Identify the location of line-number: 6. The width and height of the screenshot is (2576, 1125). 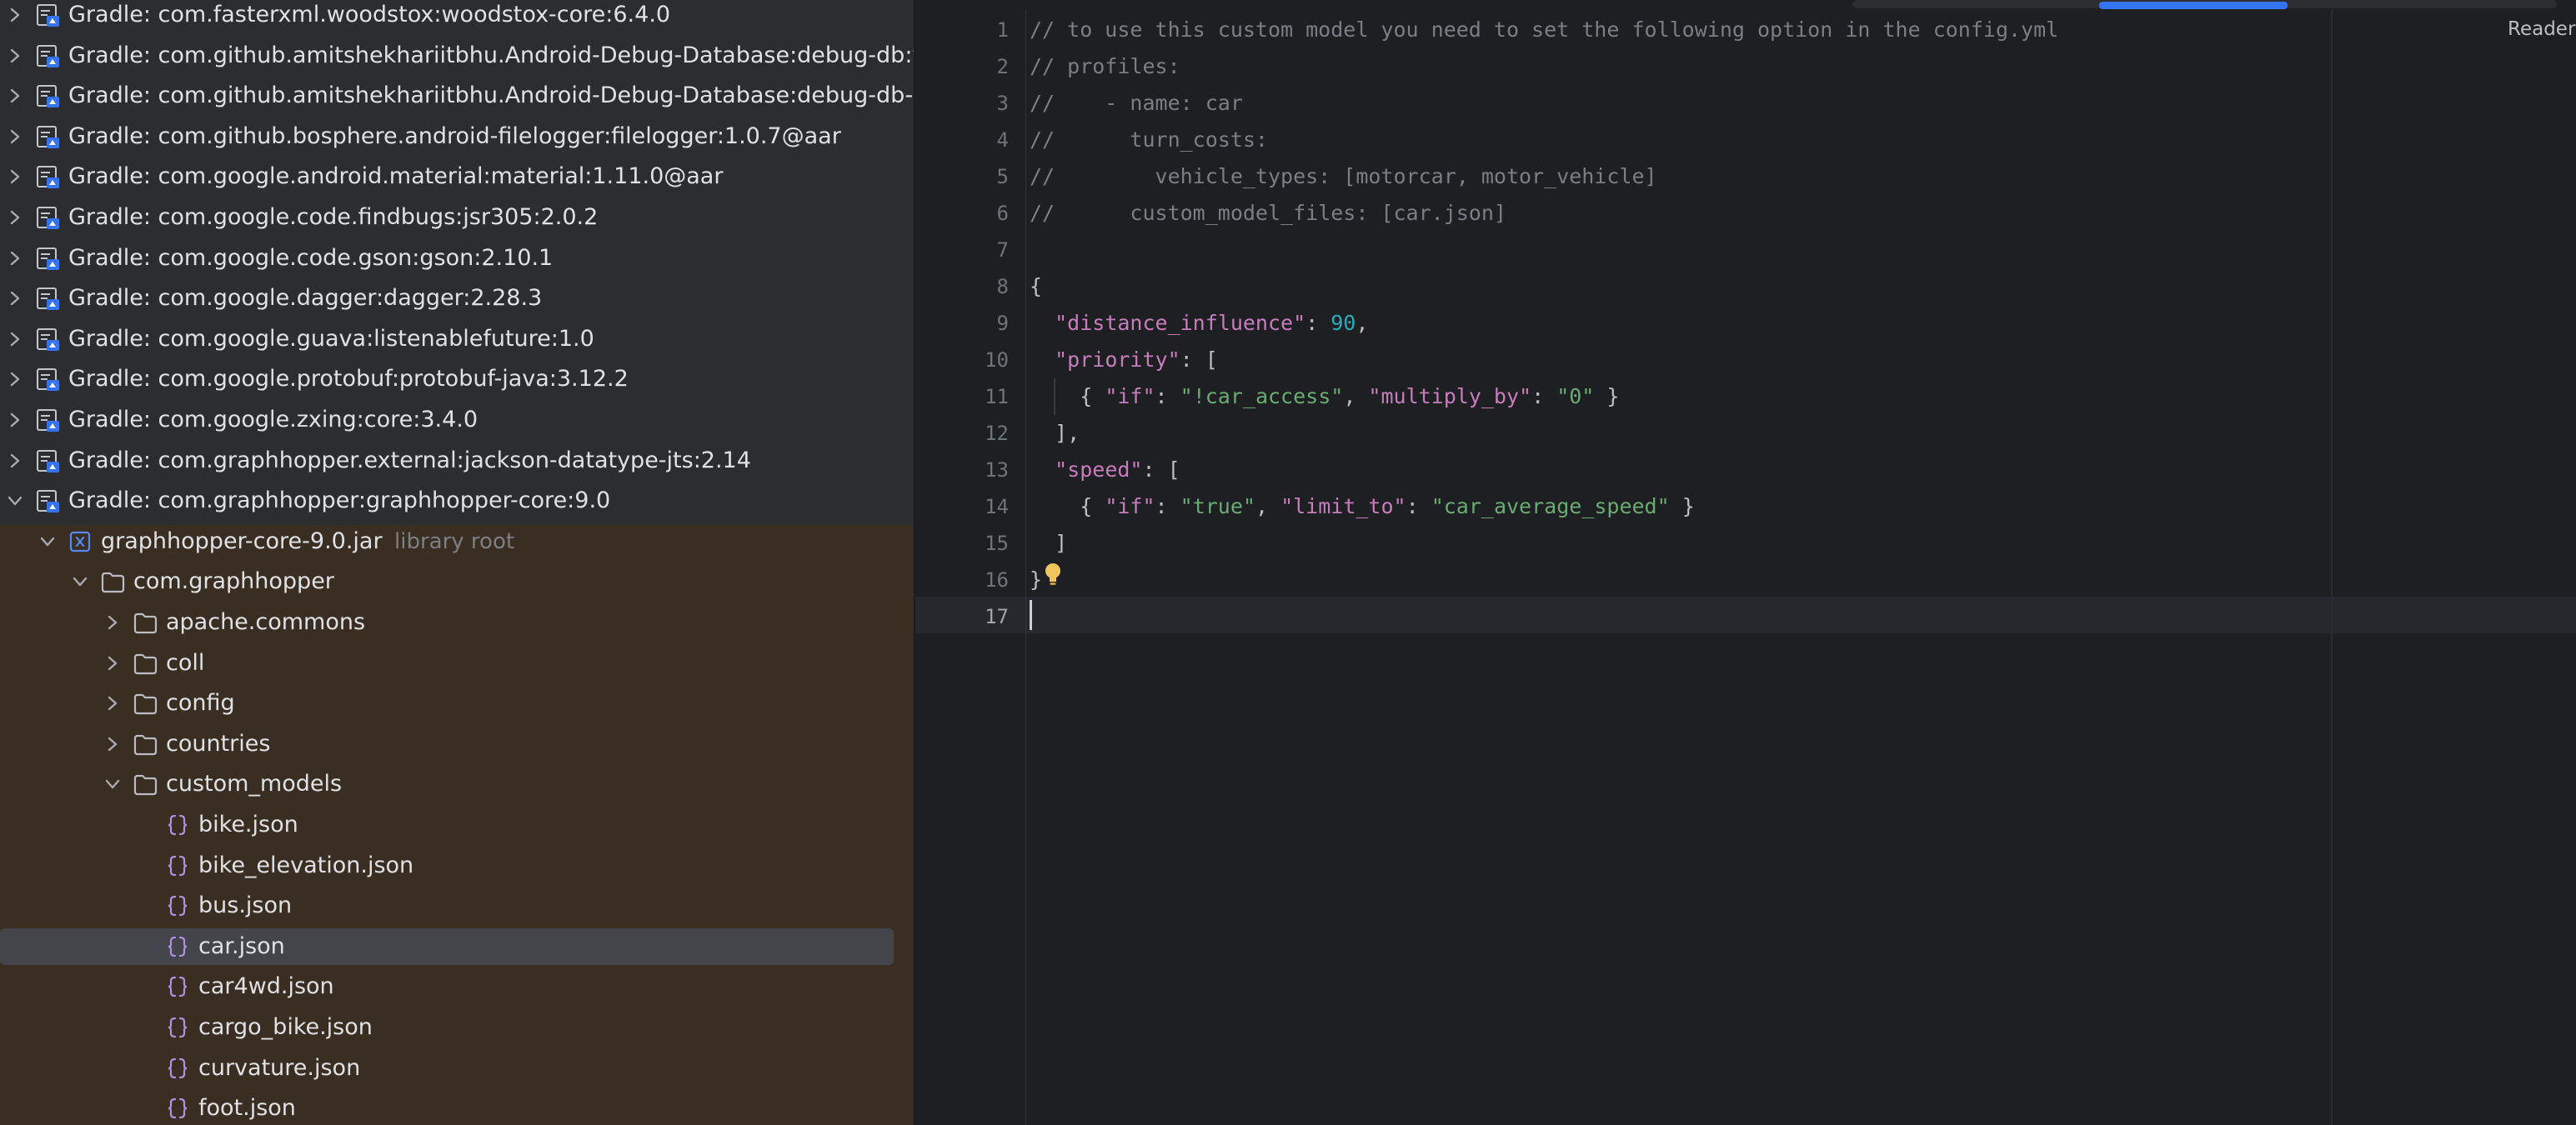
(962, 213).